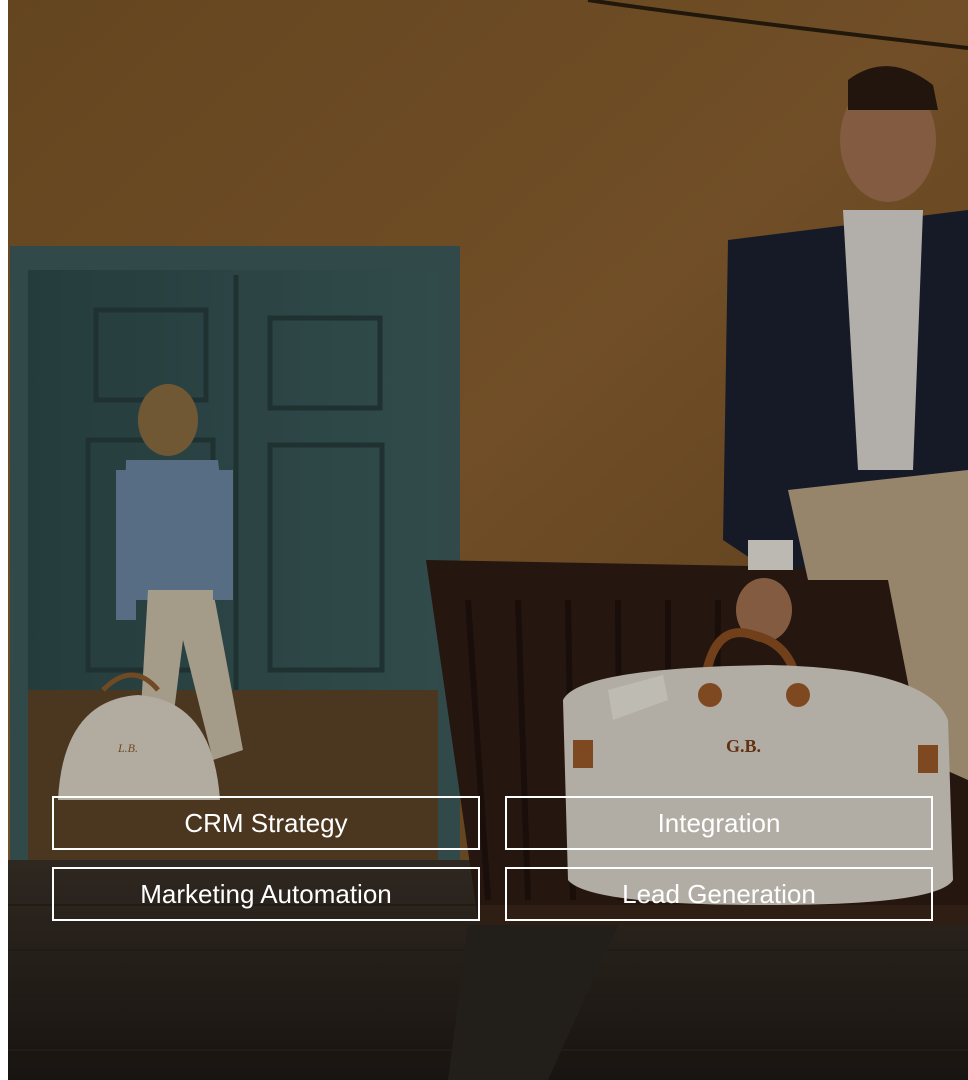 The width and height of the screenshot is (968, 1080). I want to click on tag-marketing-automation: Marketing Automation, so click(266, 894).